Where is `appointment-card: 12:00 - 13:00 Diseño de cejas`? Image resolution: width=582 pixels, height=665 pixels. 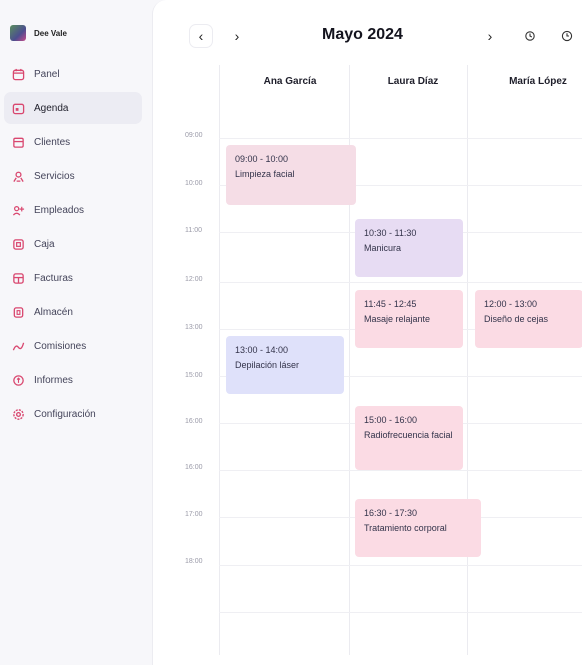
appointment-card: 12:00 - 13:00 Diseño de cejas is located at coordinates (528, 319).